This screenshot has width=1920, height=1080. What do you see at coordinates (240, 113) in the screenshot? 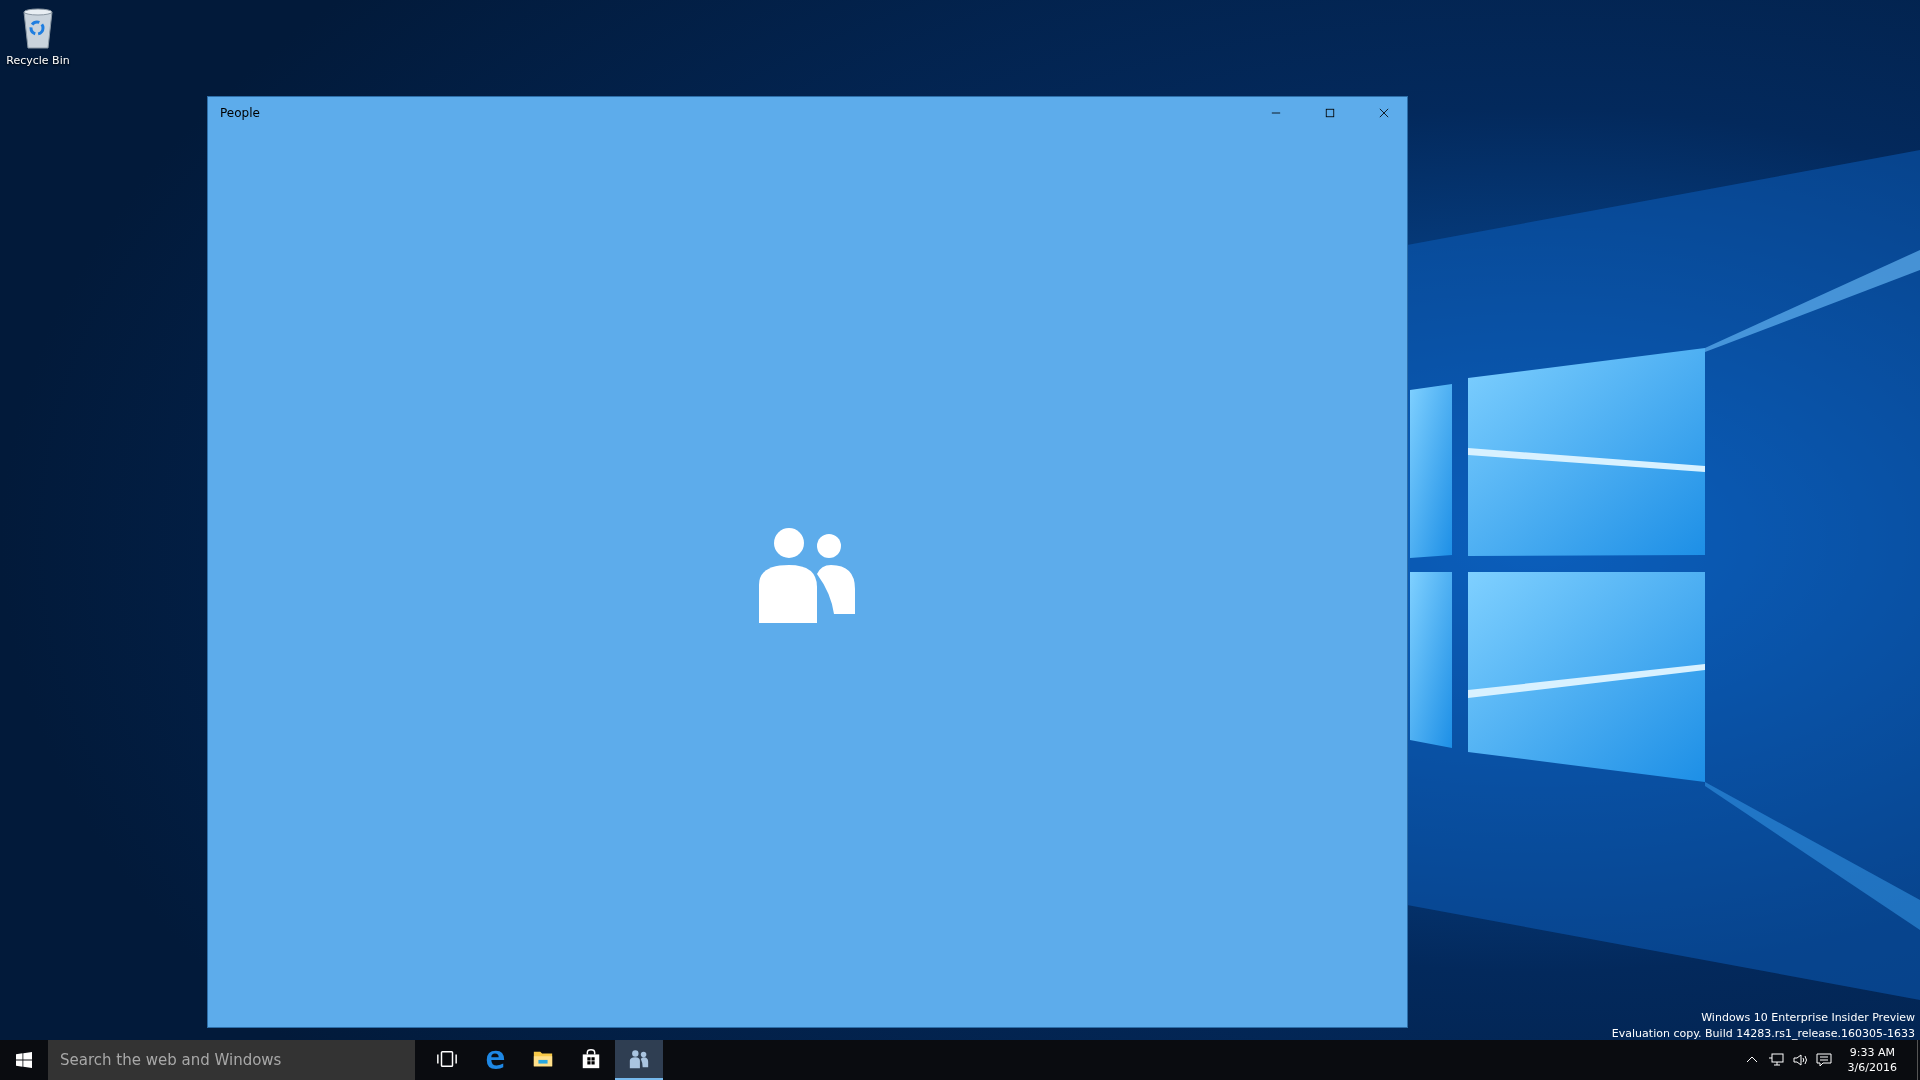
I see `window-title: People` at bounding box center [240, 113].